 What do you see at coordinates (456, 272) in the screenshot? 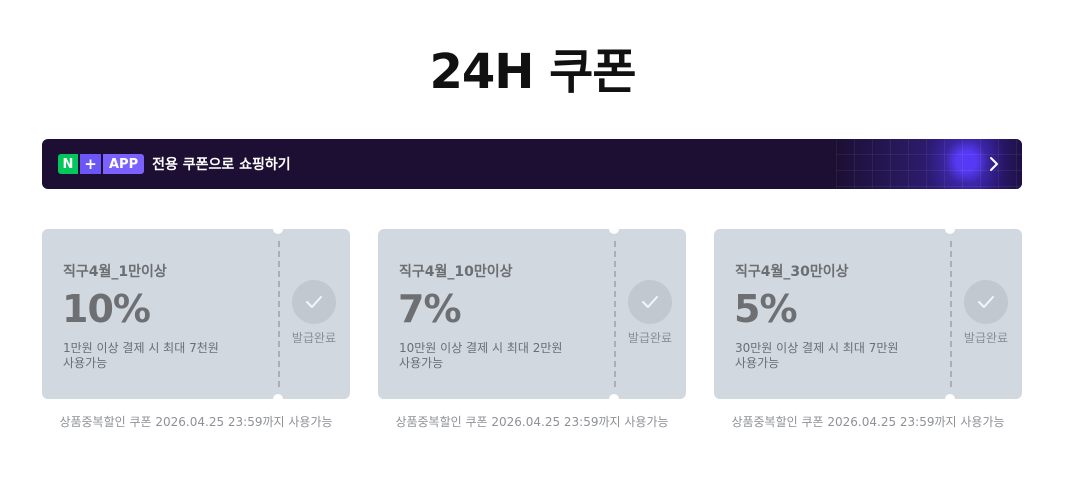
I see `coupon-name: 직구4월_10만이상` at bounding box center [456, 272].